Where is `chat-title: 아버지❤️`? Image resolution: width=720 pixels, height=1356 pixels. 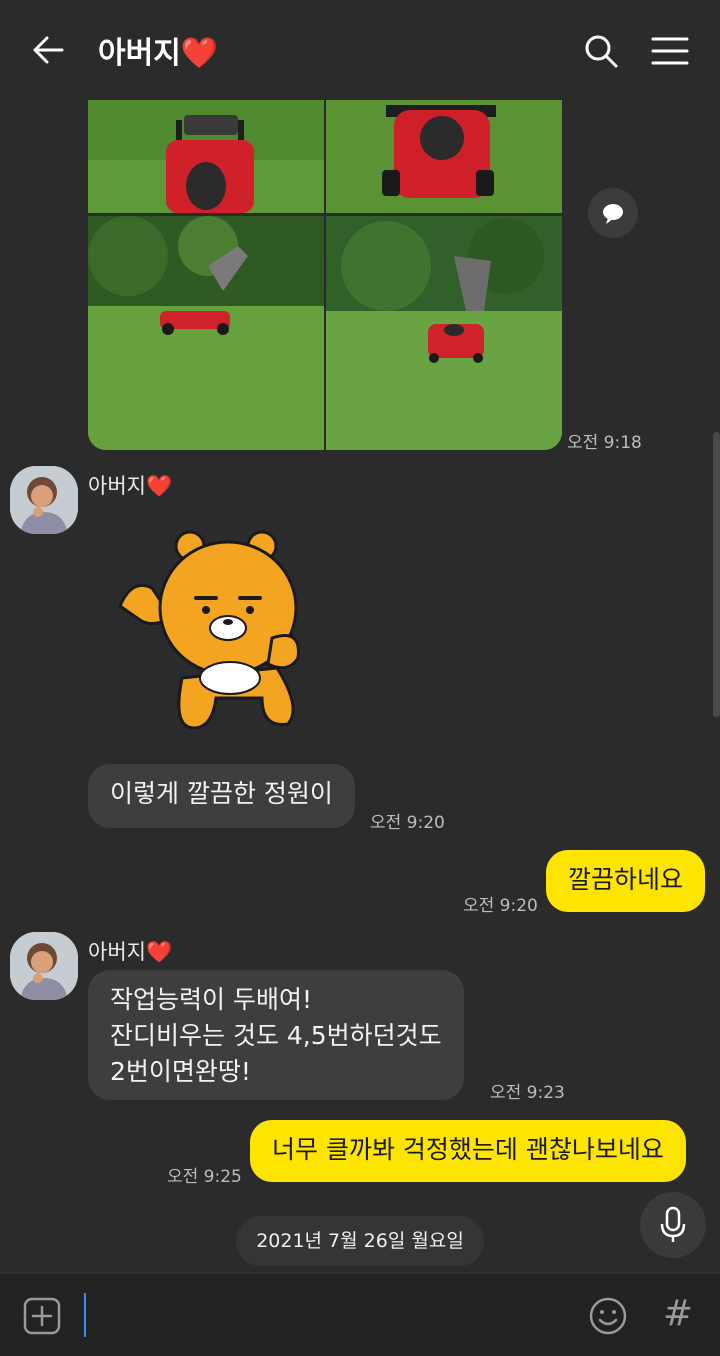 chat-title: 아버지❤️ is located at coordinates (158, 50).